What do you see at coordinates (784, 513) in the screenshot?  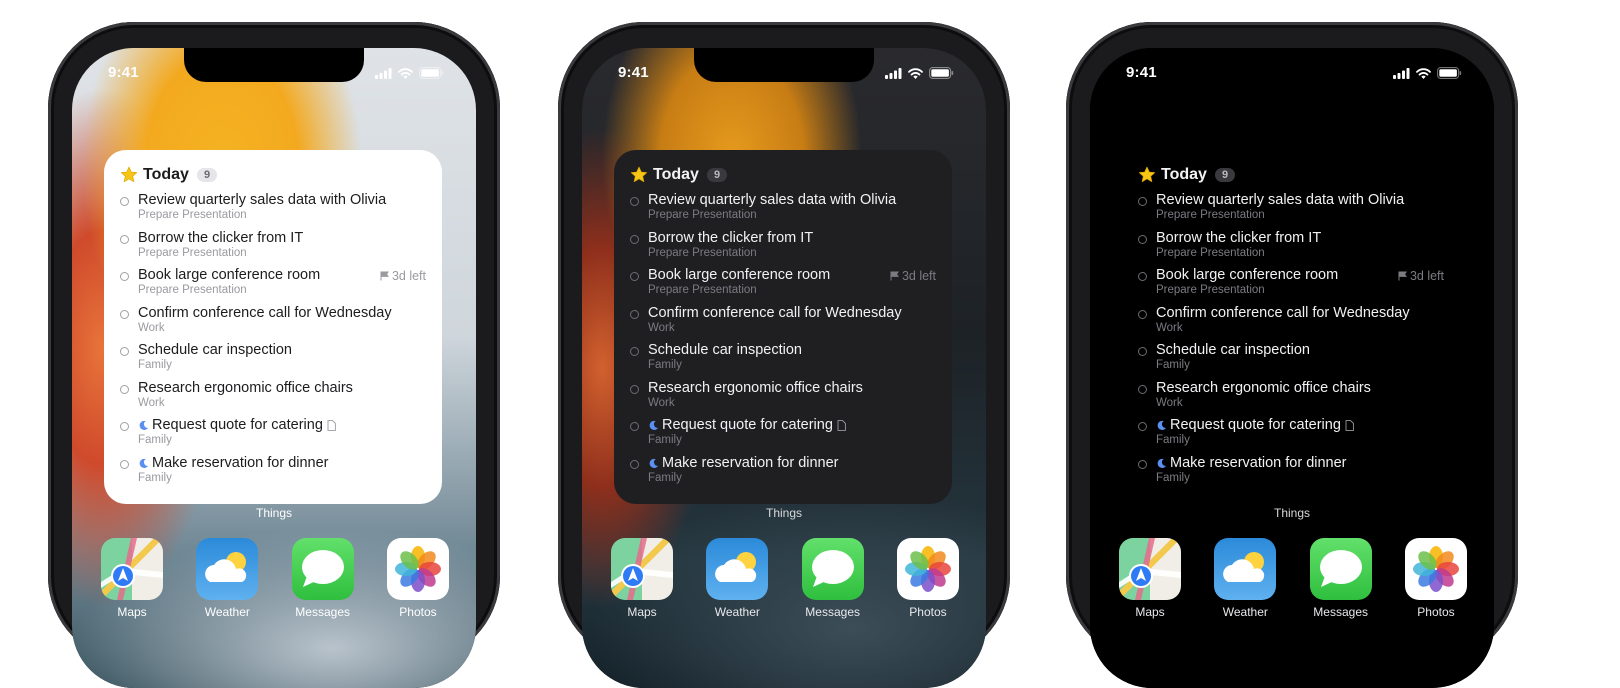 I see `widget-label: Things` at bounding box center [784, 513].